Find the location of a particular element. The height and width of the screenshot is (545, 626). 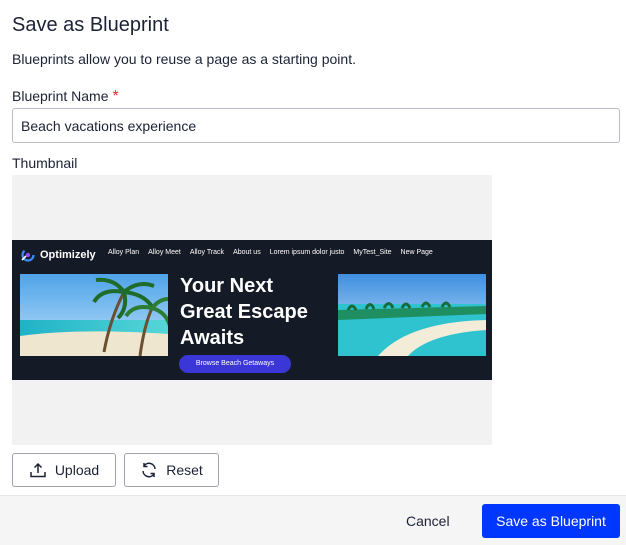

reset-button: Reset is located at coordinates (171, 470).